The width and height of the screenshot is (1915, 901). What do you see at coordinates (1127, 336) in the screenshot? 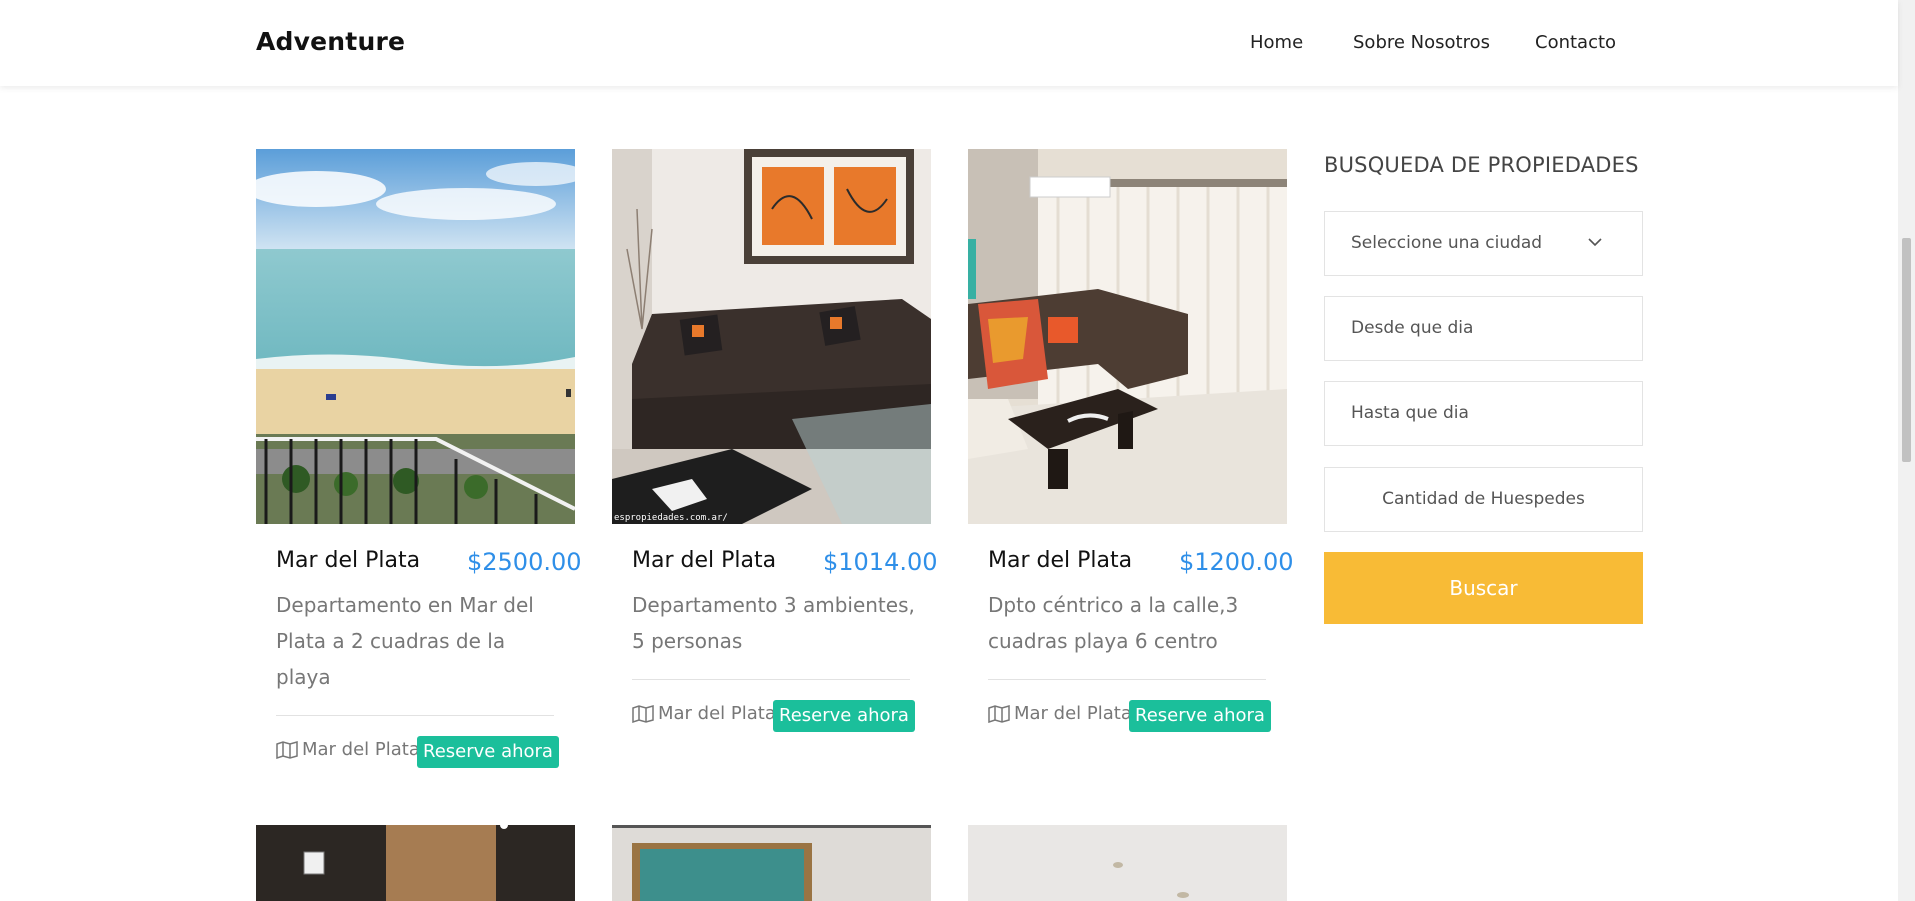
I see `listing-photo-living` at bounding box center [1127, 336].